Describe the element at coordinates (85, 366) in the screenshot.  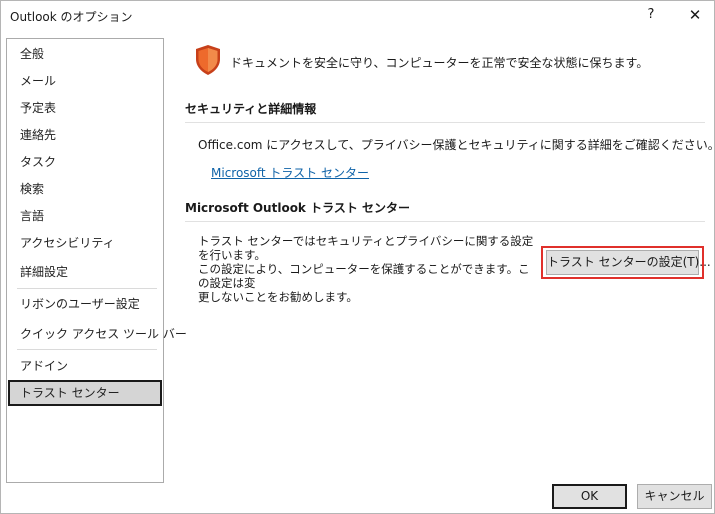
I see `sidebar-item-addins: アドイン` at that location.